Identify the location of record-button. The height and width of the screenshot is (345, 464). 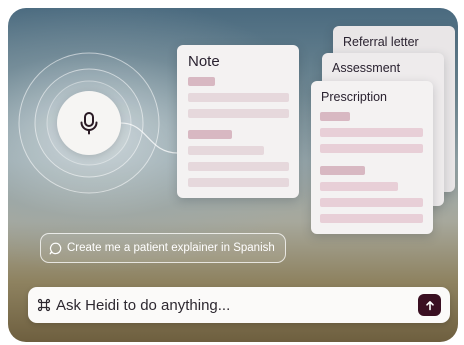
(89, 123).